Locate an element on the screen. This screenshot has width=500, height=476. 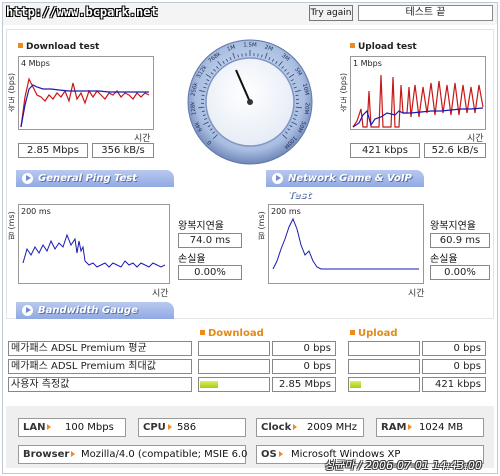
tab-general-ping: General Ping Test is located at coordinates (95, 178).